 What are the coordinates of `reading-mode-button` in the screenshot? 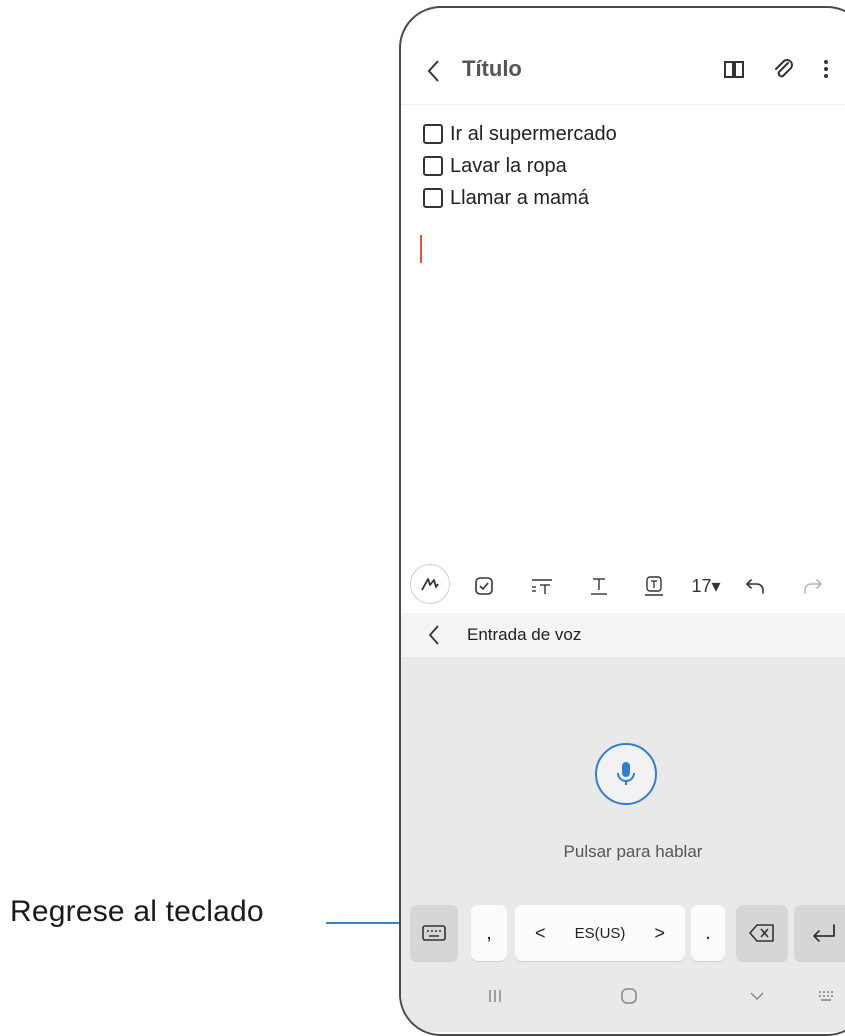 It's located at (734, 69).